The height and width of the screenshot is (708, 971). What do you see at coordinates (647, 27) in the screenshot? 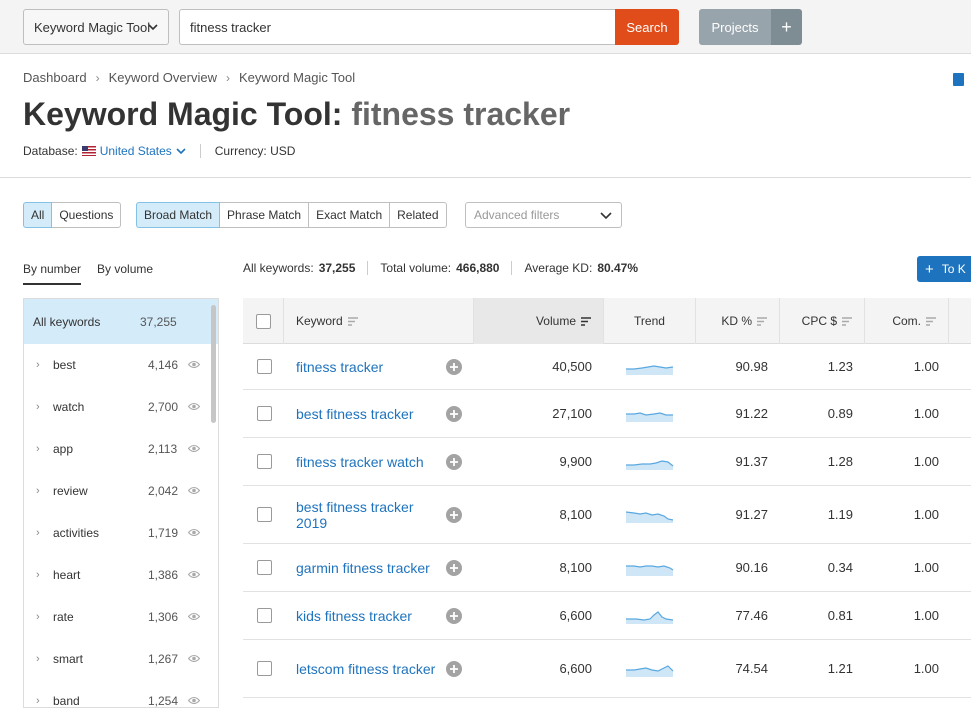
I see `search-button: Search` at bounding box center [647, 27].